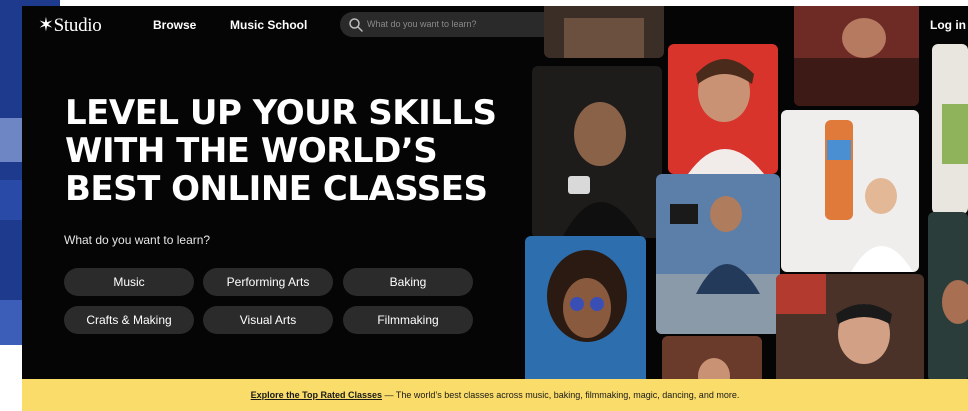  I want to click on search-icon, so click(356, 25).